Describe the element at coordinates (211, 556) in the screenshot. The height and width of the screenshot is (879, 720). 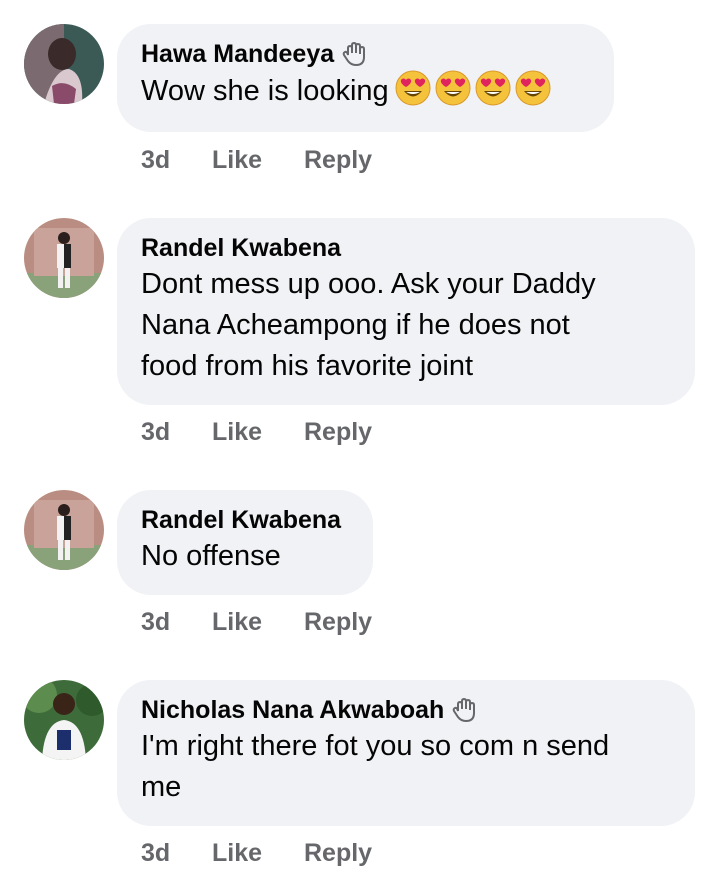
I see `comment-text: No offense` at that location.